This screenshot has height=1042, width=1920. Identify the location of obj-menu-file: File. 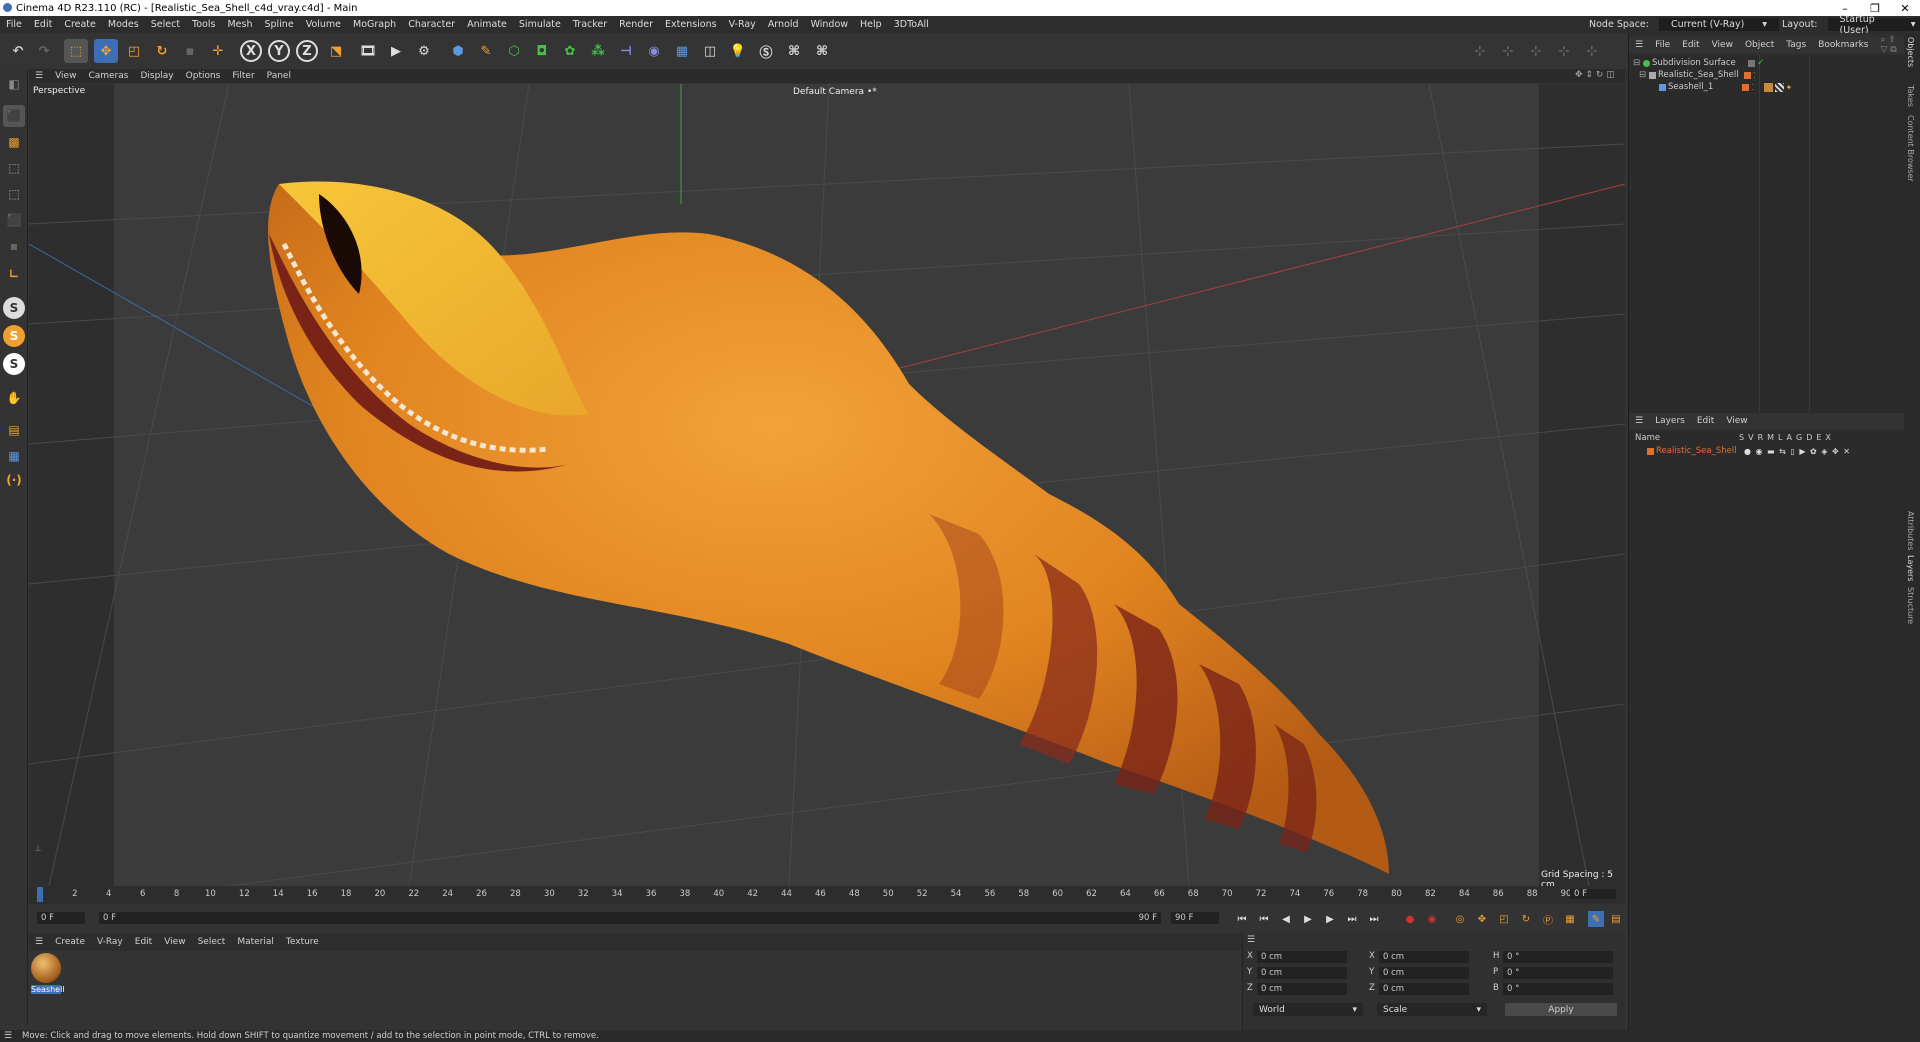
(1662, 45).